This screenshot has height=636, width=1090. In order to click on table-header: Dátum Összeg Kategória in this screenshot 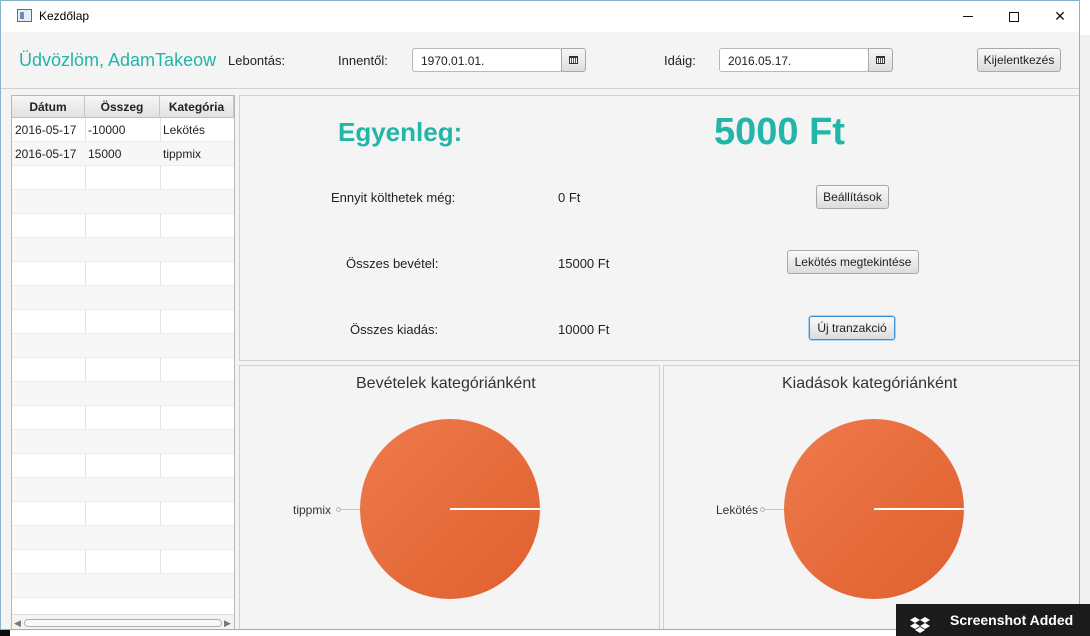, I will do `click(123, 107)`.